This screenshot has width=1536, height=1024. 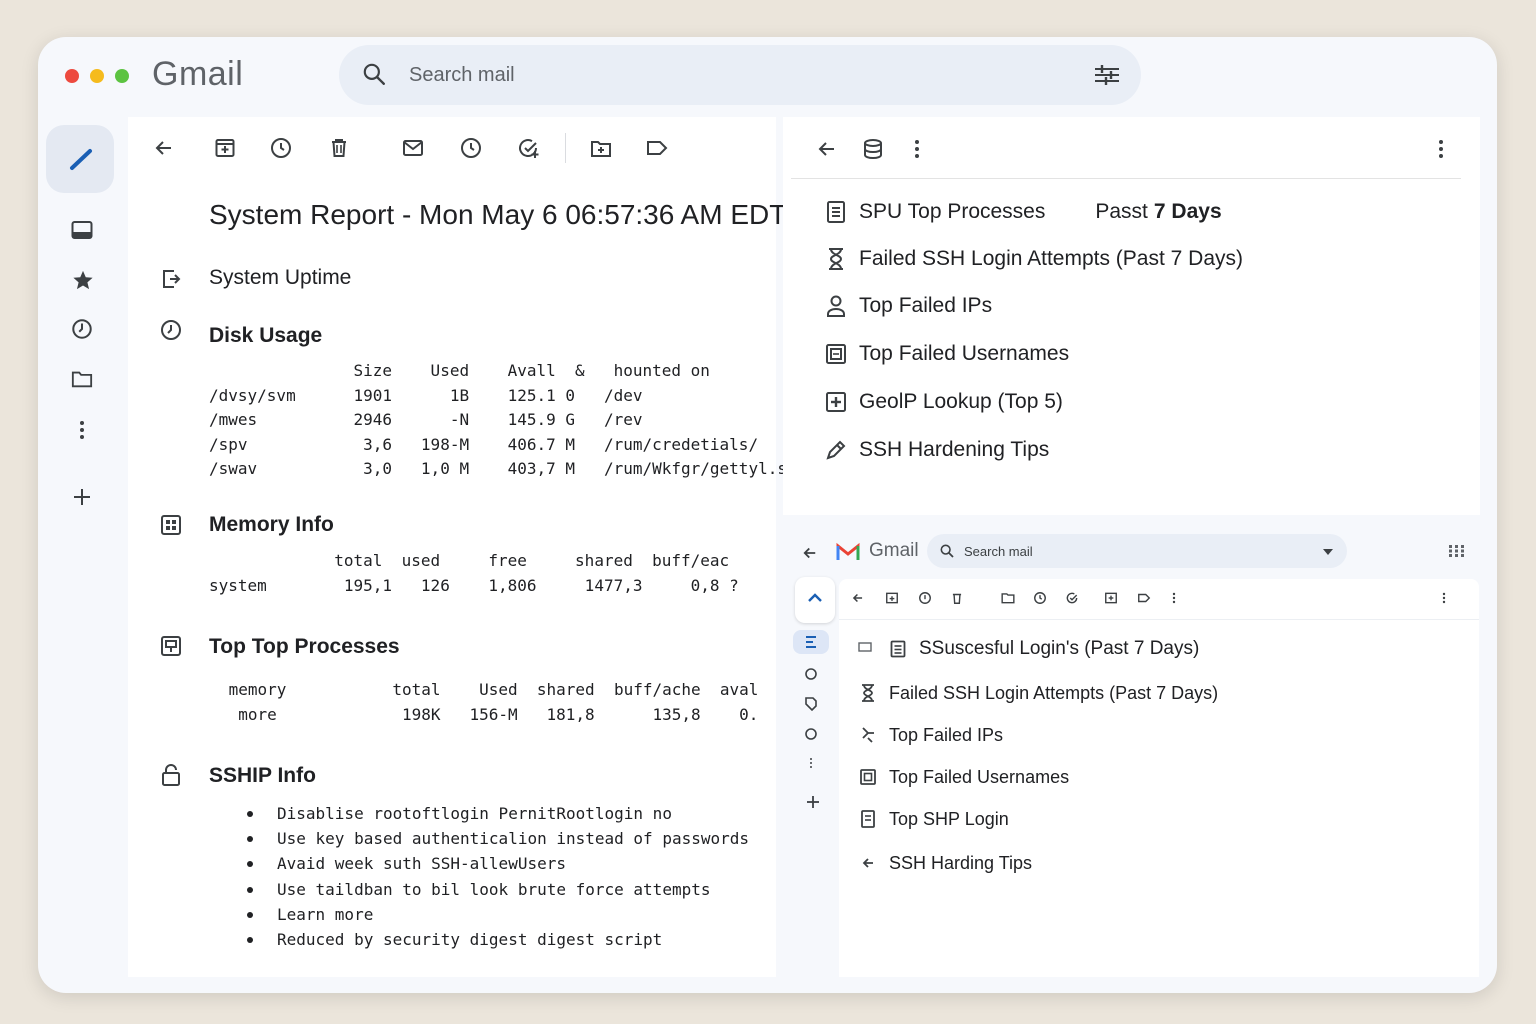 What do you see at coordinates (998, 551) in the screenshot?
I see `nested-search-input: Search mail` at bounding box center [998, 551].